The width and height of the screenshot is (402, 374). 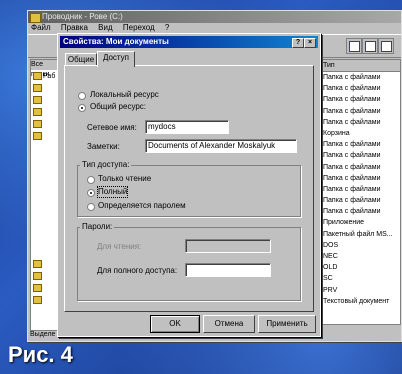 I want to click on status-bar: Выделе, so click(x=43, y=334).